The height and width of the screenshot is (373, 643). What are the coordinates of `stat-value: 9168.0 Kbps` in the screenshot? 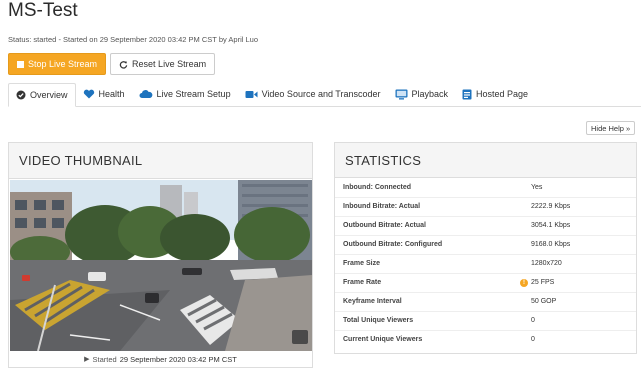 It's located at (583, 244).